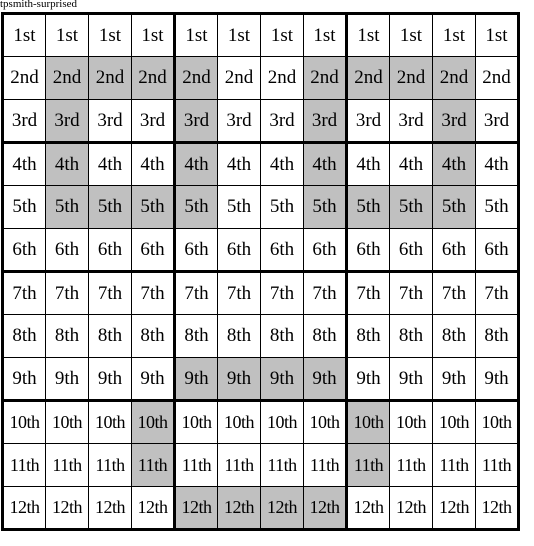  I want to click on grid-row: 2nd 2nd 2nd 2nd 2nd 2nd 2nd 2nd 2nd 2nd 2nd 2nd, so click(260, 78).